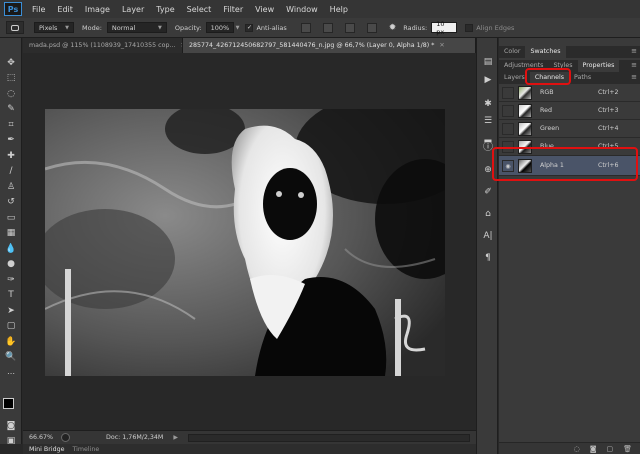  Describe the element at coordinates (598, 66) in the screenshot. I see `tab-properties: Properties` at that location.